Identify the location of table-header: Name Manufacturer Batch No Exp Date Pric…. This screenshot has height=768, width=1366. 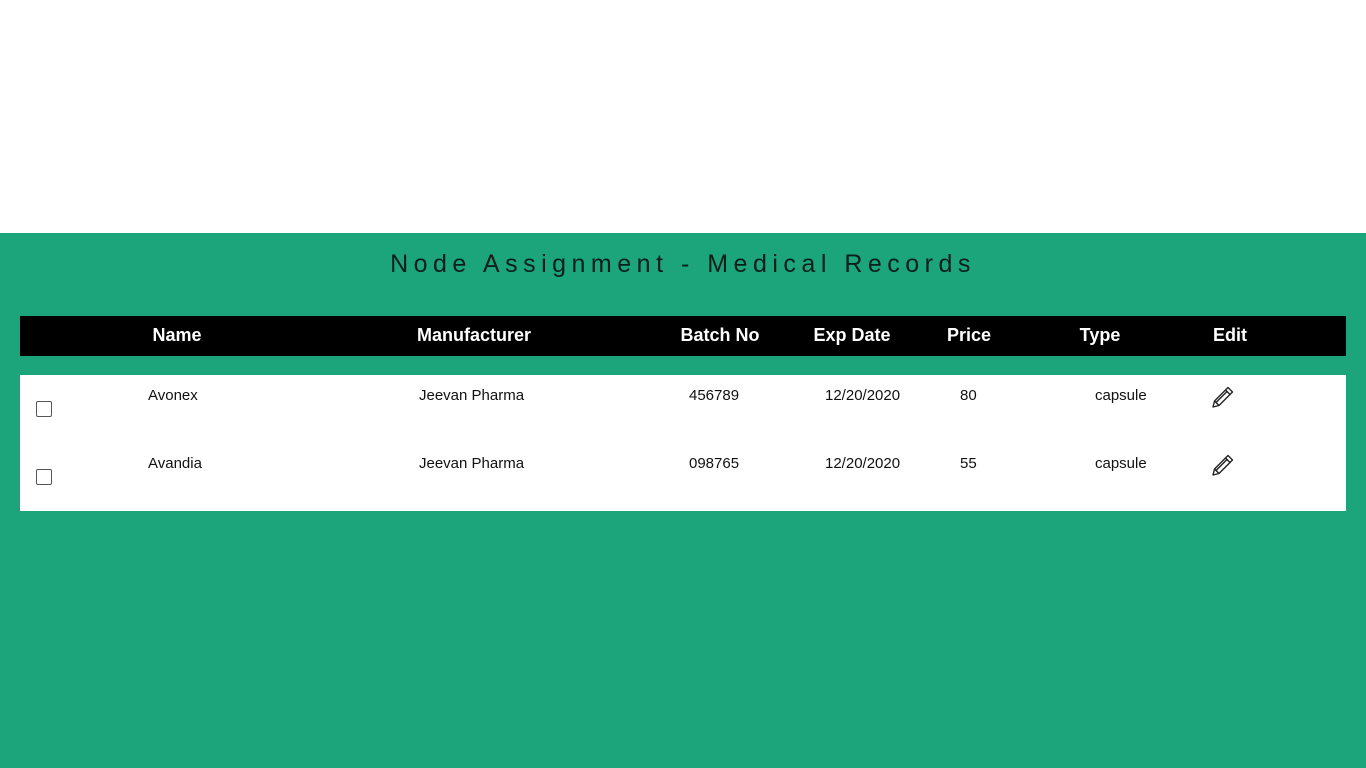
(683, 336).